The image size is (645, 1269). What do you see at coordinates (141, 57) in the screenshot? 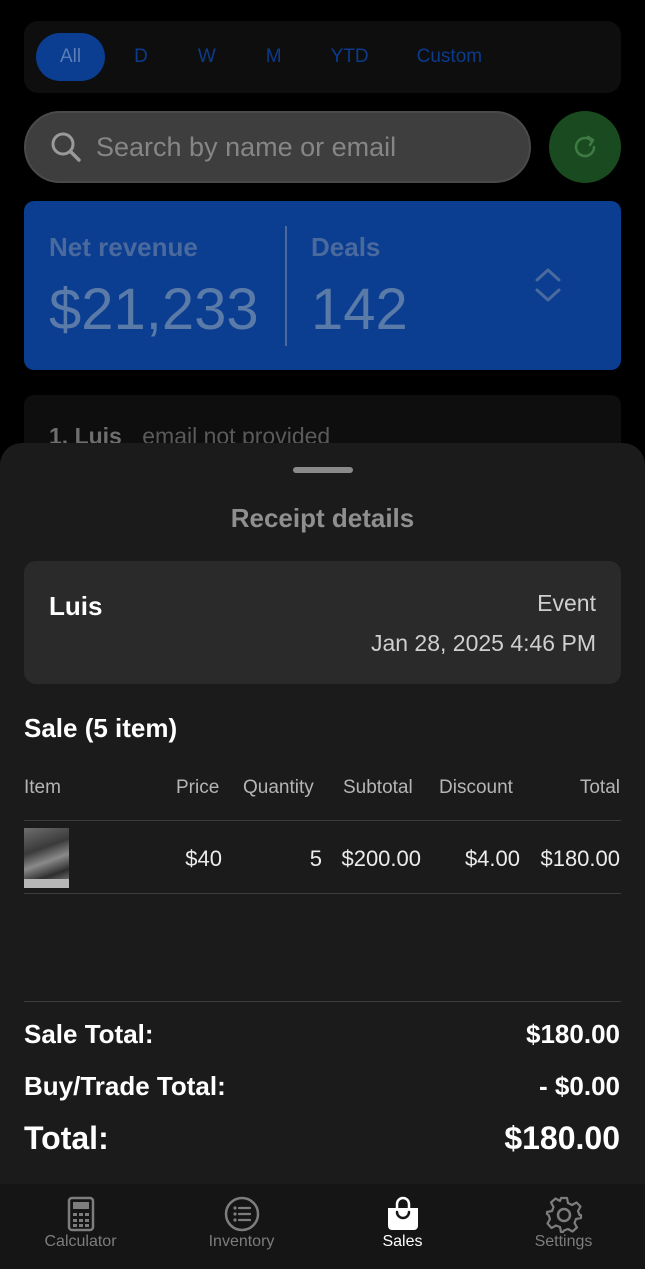
I see `filter-day: D` at bounding box center [141, 57].